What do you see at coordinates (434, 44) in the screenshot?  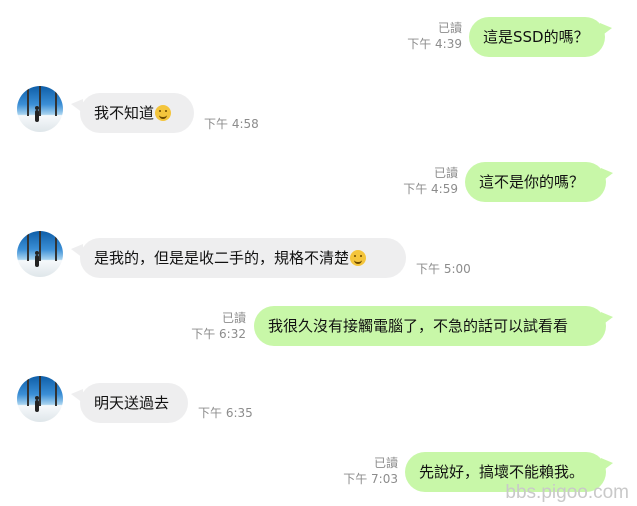 I see `message-time: 下午 4:39` at bounding box center [434, 44].